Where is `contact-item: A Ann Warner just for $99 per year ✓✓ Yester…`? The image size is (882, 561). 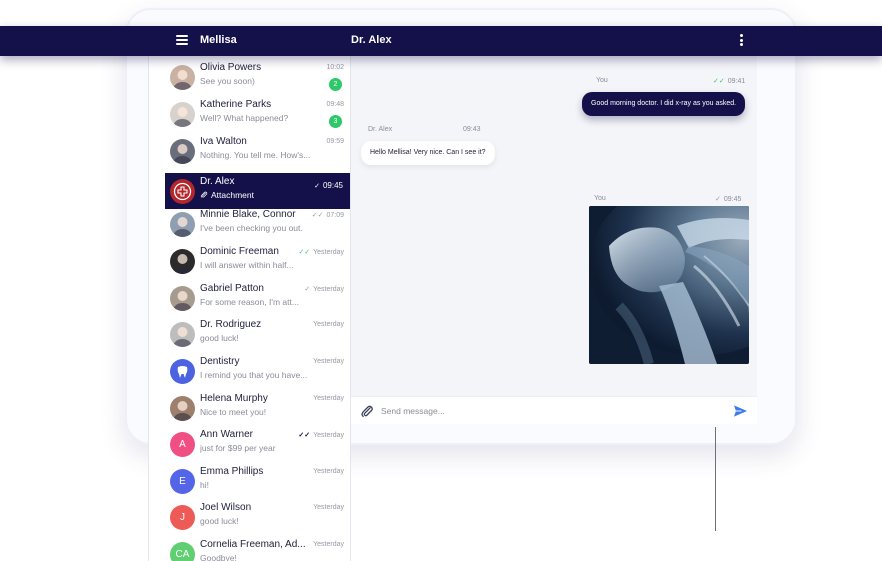
contact-item: A Ann Warner just for $99 per year ✓✓ Yester… is located at coordinates (249, 444).